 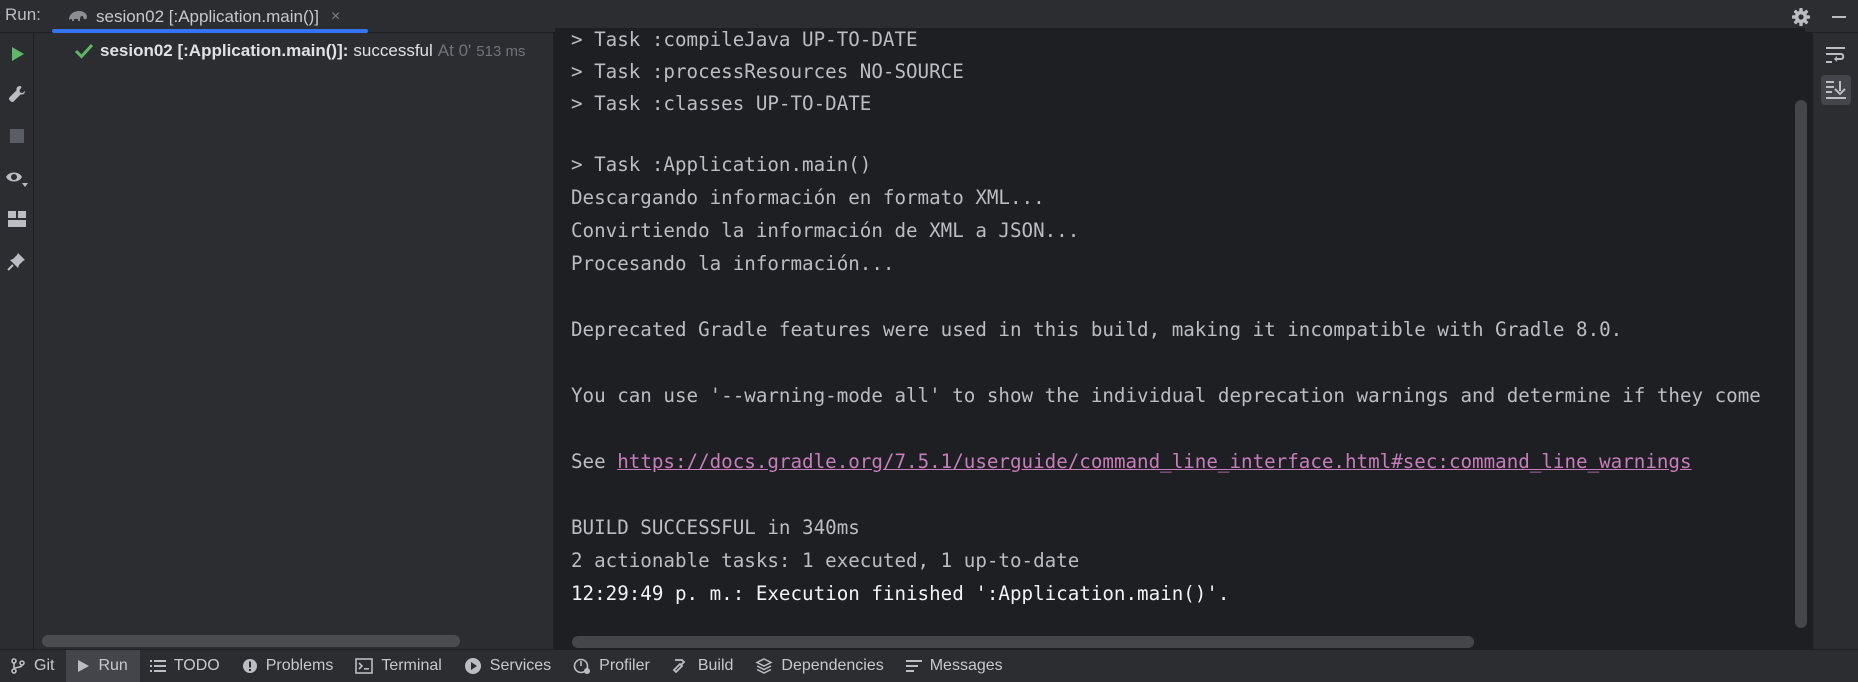 I want to click on git-branch-icon, so click(x=18, y=666).